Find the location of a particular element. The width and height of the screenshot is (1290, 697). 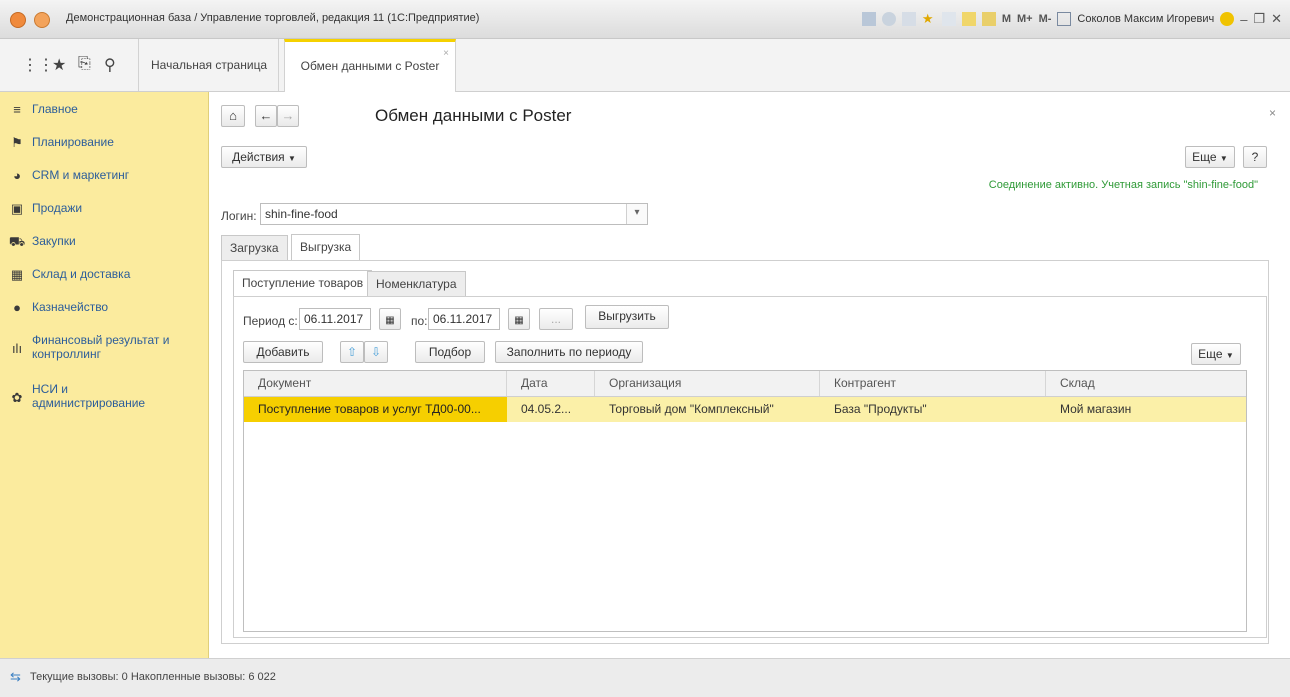

calendar-icon is located at coordinates (988, 19).